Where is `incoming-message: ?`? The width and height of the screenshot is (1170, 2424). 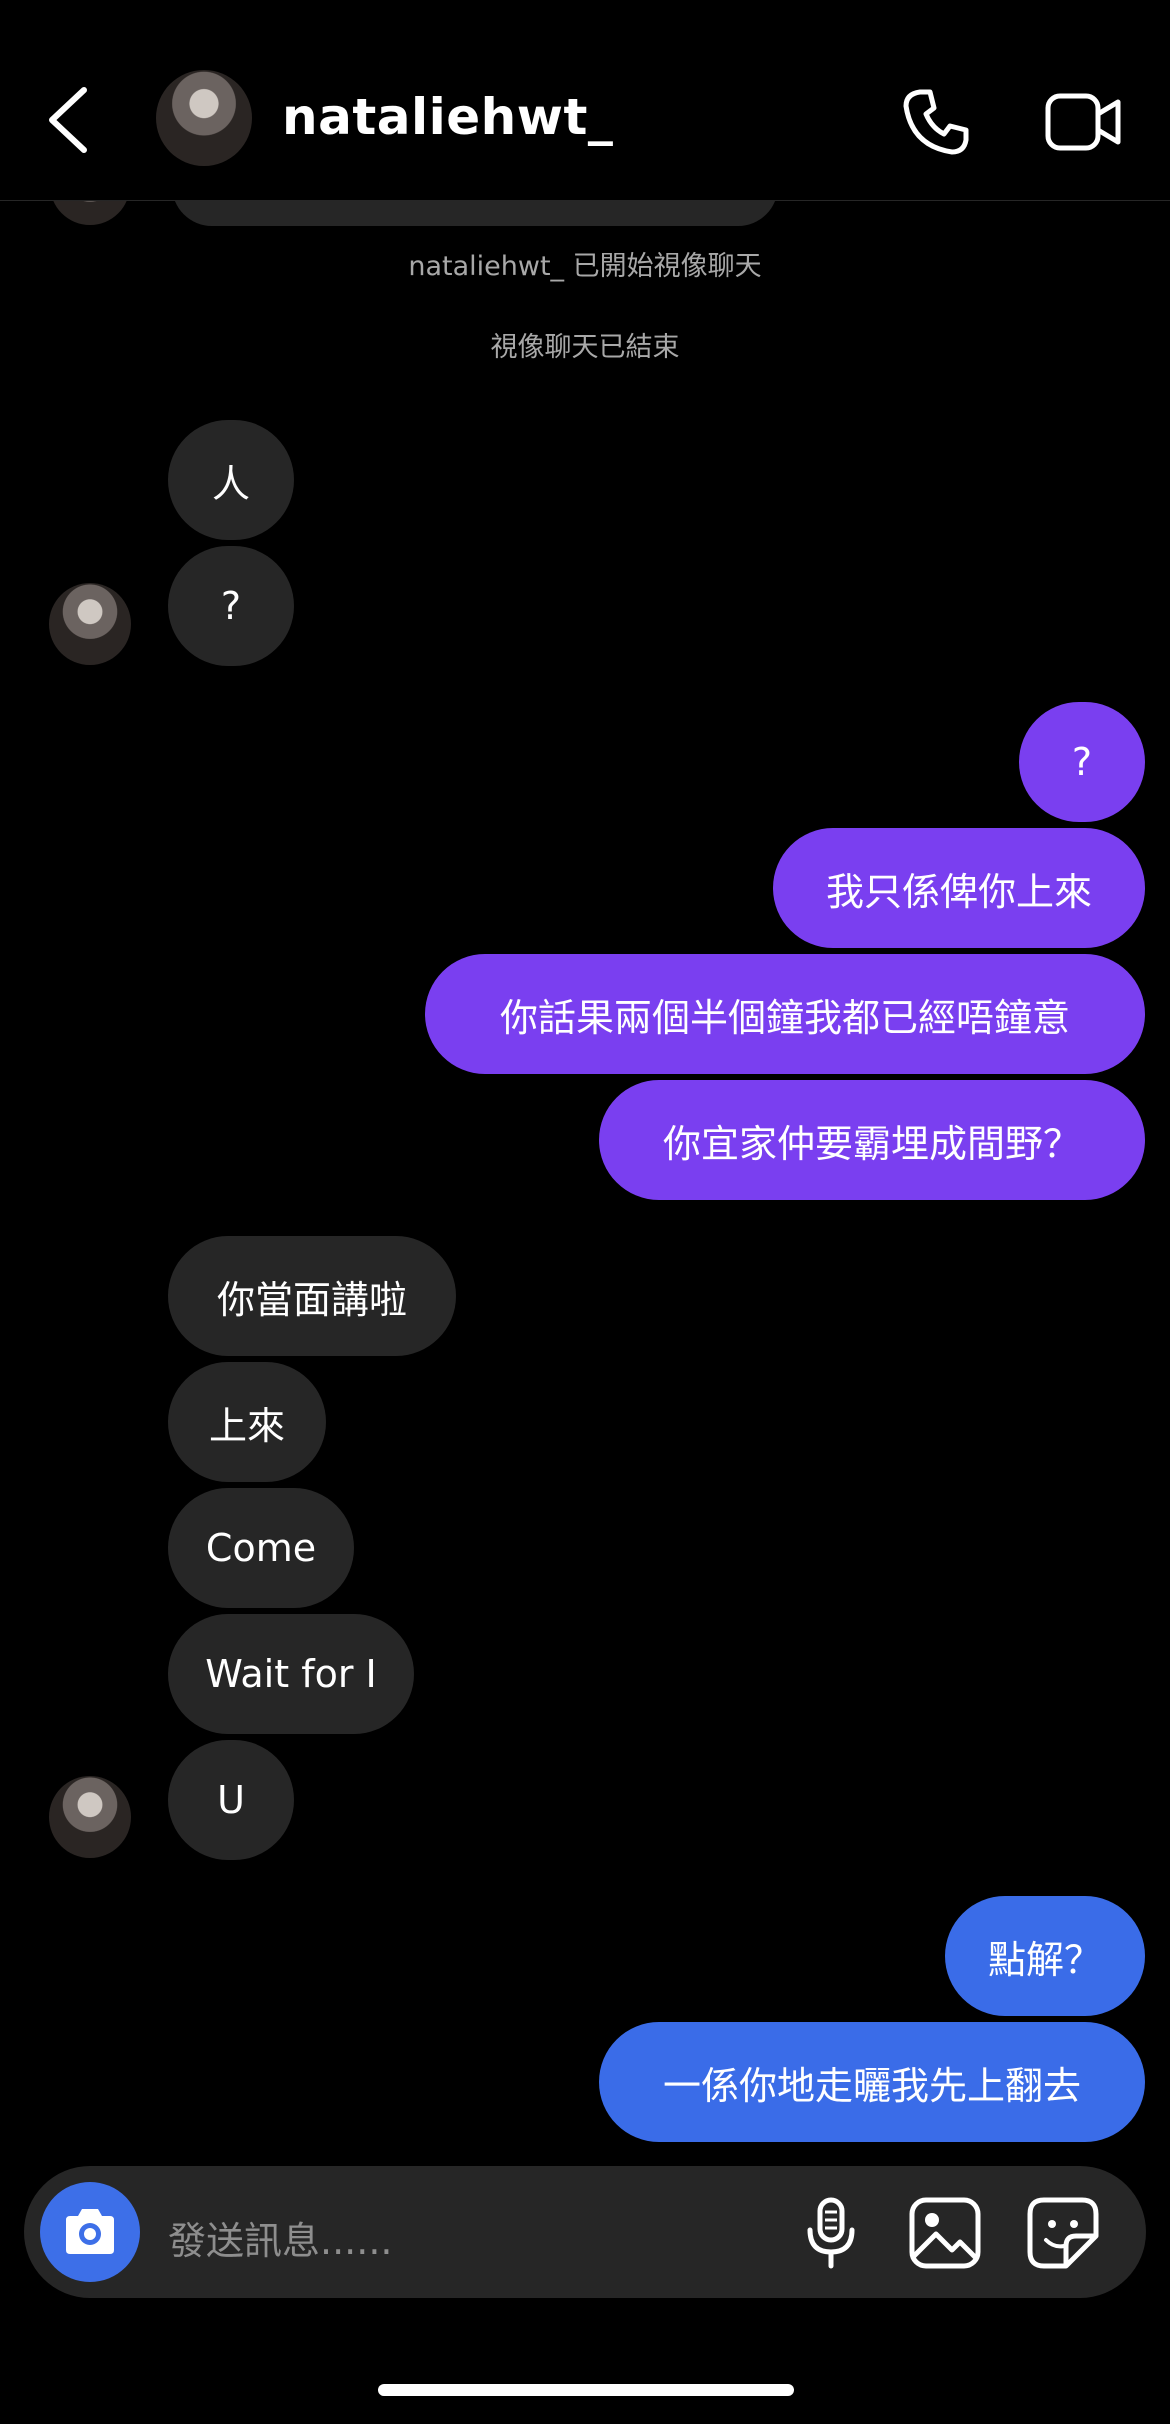 incoming-message: ? is located at coordinates (231, 606).